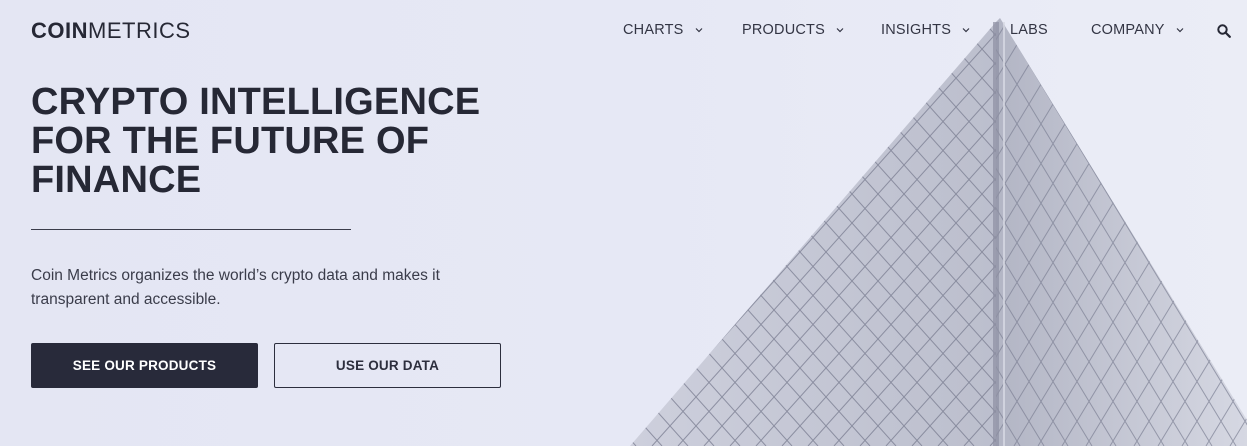 The width and height of the screenshot is (1247, 446). Describe the element at coordinates (256, 102) in the screenshot. I see `headline-line: CRYPTO INTELLIGENCE` at that location.